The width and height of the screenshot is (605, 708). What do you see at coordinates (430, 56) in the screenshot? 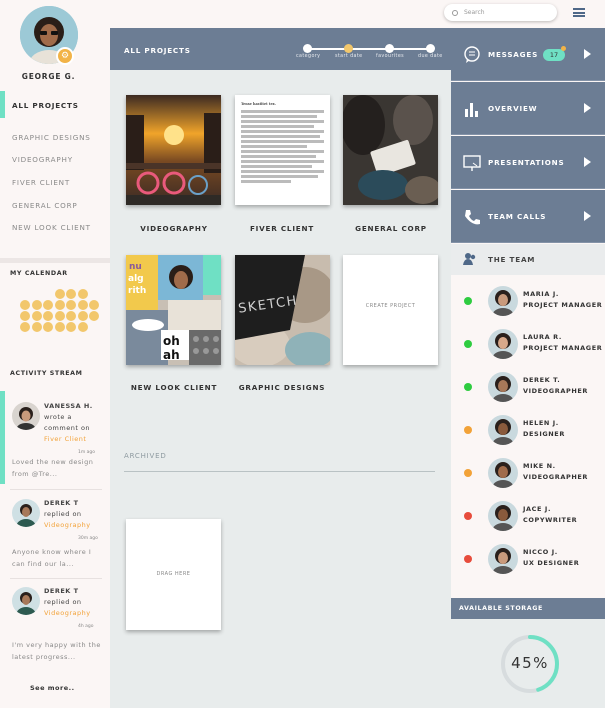
I see `sort-label: due date` at bounding box center [430, 56].